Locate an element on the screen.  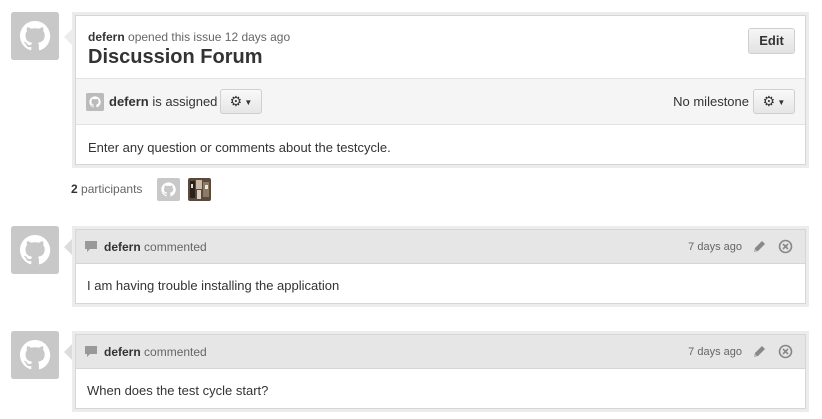
assignee-bar: defern is assigned ⚙ ▼ No milestone ⚙ ▼ is located at coordinates (440, 101).